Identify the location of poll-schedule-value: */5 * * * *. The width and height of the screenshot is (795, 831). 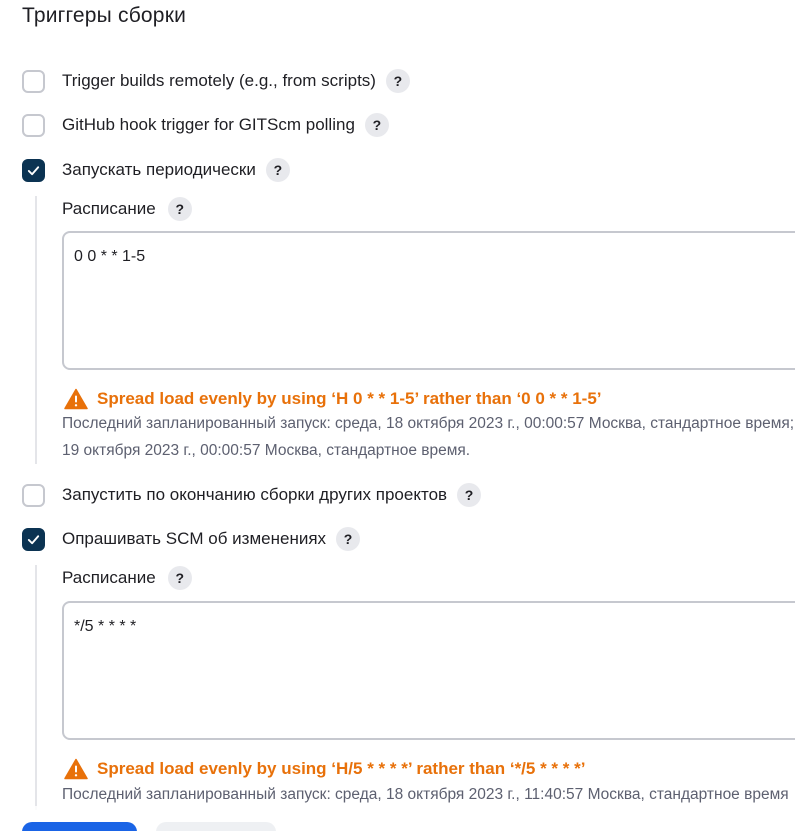
(105, 626).